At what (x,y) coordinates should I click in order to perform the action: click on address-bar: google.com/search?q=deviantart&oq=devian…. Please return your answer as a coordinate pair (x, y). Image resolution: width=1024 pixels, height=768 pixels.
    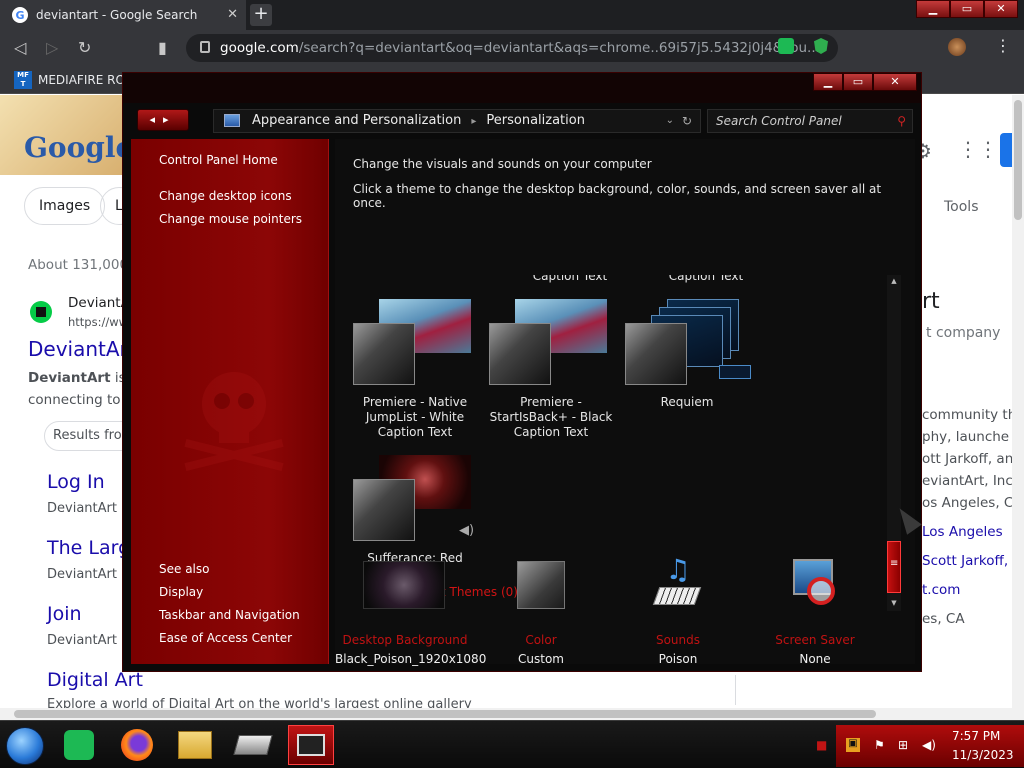
    Looking at the image, I should click on (512, 48).